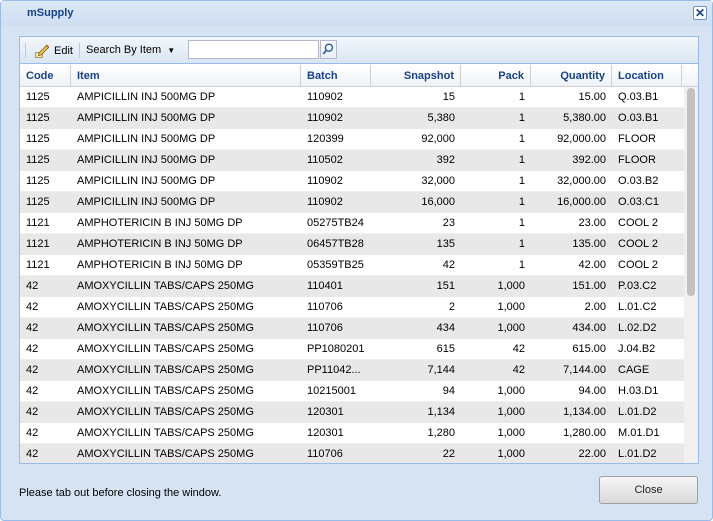 This screenshot has height=521, width=713. What do you see at coordinates (79, 50) in the screenshot?
I see `toolbar-separator` at bounding box center [79, 50].